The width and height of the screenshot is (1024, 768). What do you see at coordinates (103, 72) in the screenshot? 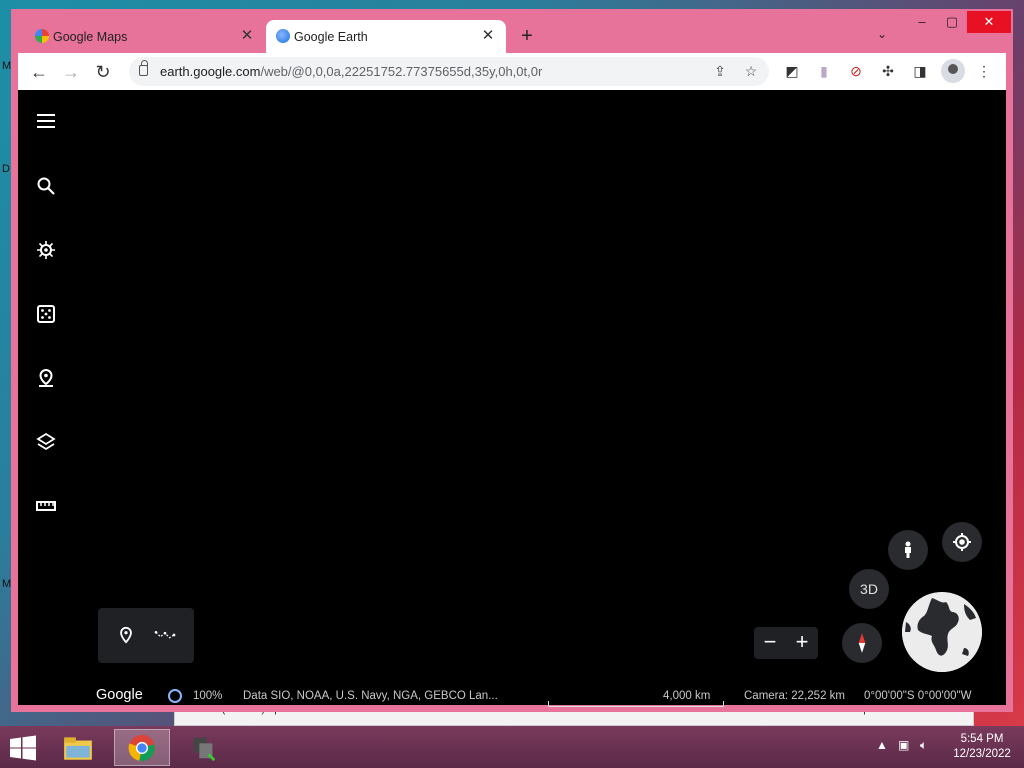
I see `reload-button: ↻` at bounding box center [103, 72].